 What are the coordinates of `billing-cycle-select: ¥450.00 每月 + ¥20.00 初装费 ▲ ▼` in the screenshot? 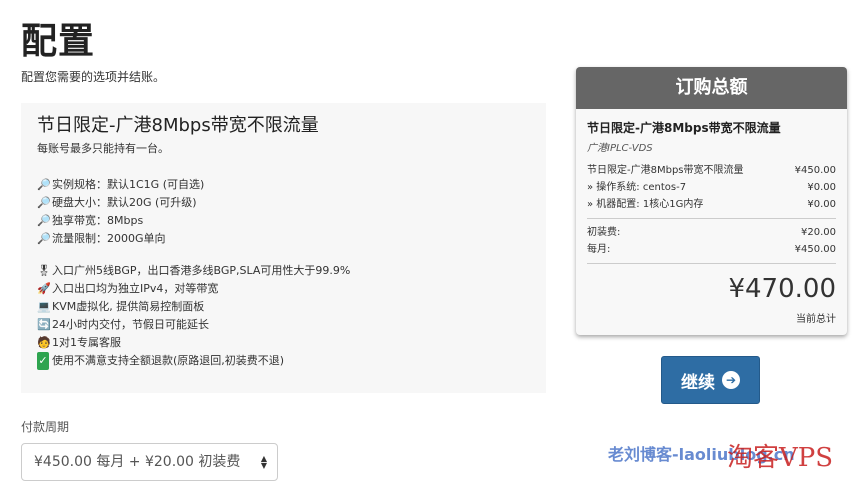 It's located at (149, 462).